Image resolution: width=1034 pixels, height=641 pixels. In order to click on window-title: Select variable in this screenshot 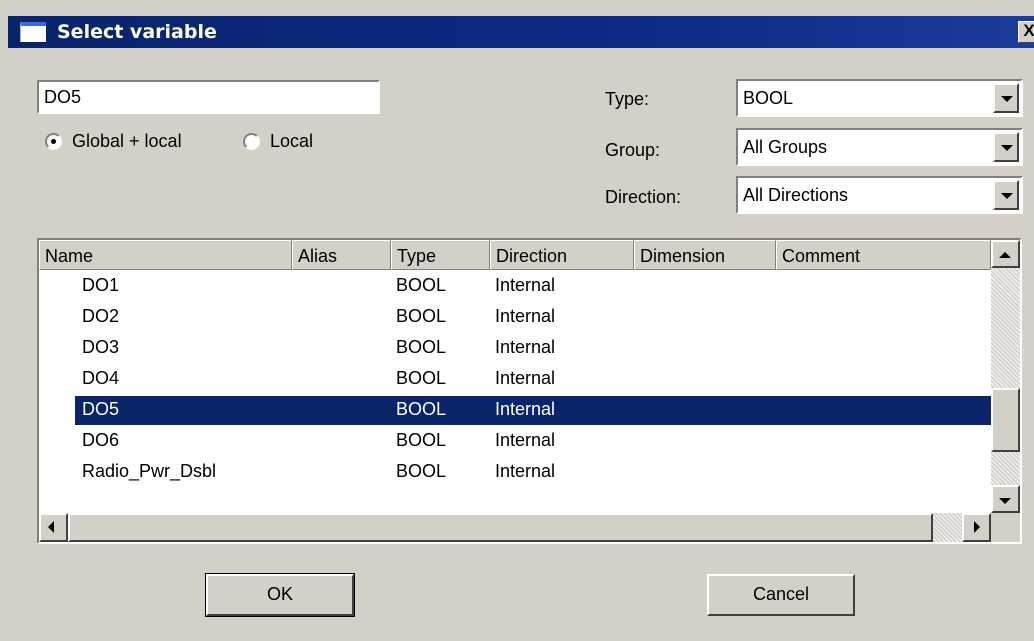, I will do `click(137, 32)`.